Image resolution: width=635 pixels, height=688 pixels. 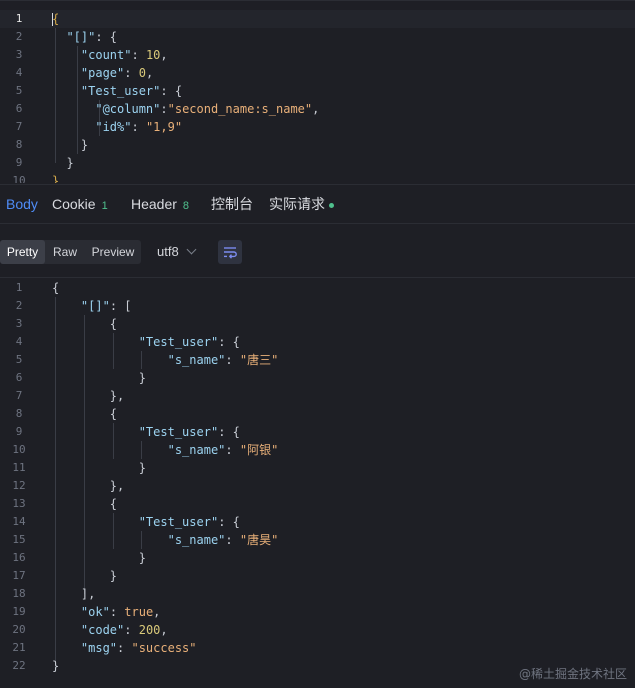 I want to click on code-text: "code": 200,, so click(x=110, y=630).